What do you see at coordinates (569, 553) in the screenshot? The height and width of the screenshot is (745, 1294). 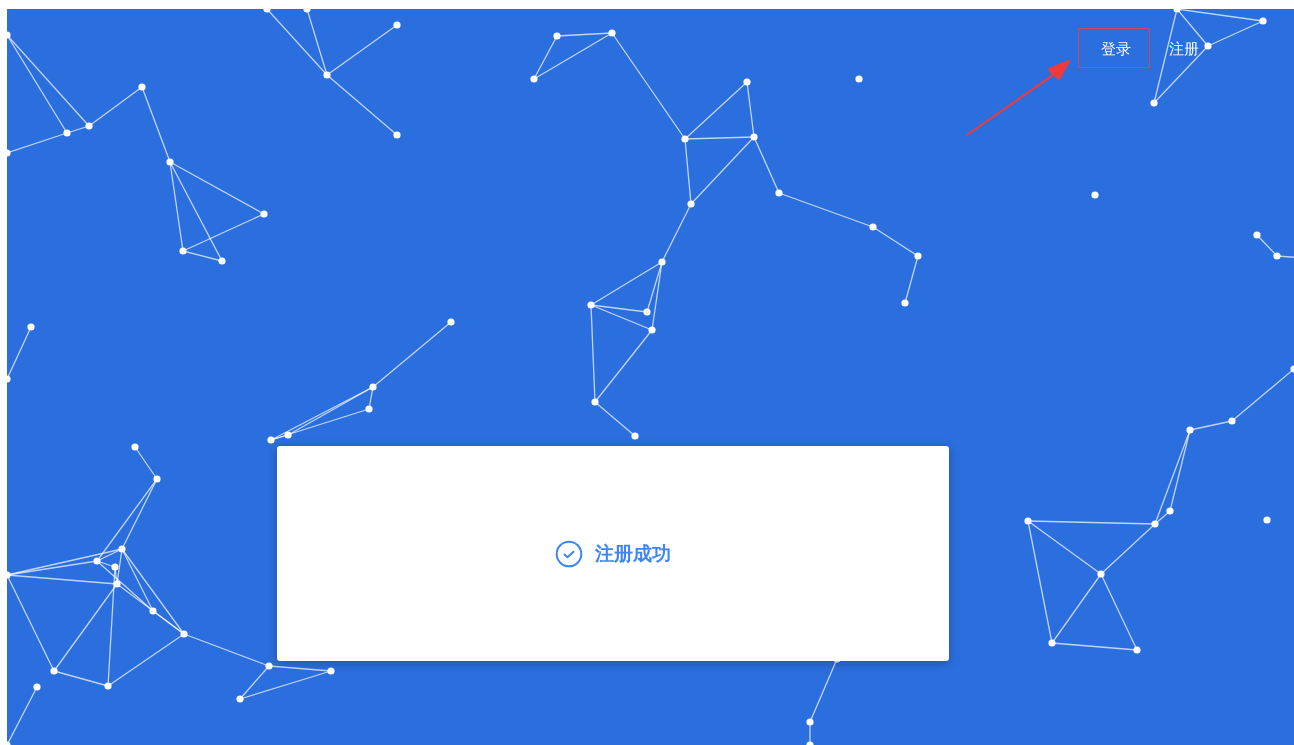 I see `check-circle-icon` at bounding box center [569, 553].